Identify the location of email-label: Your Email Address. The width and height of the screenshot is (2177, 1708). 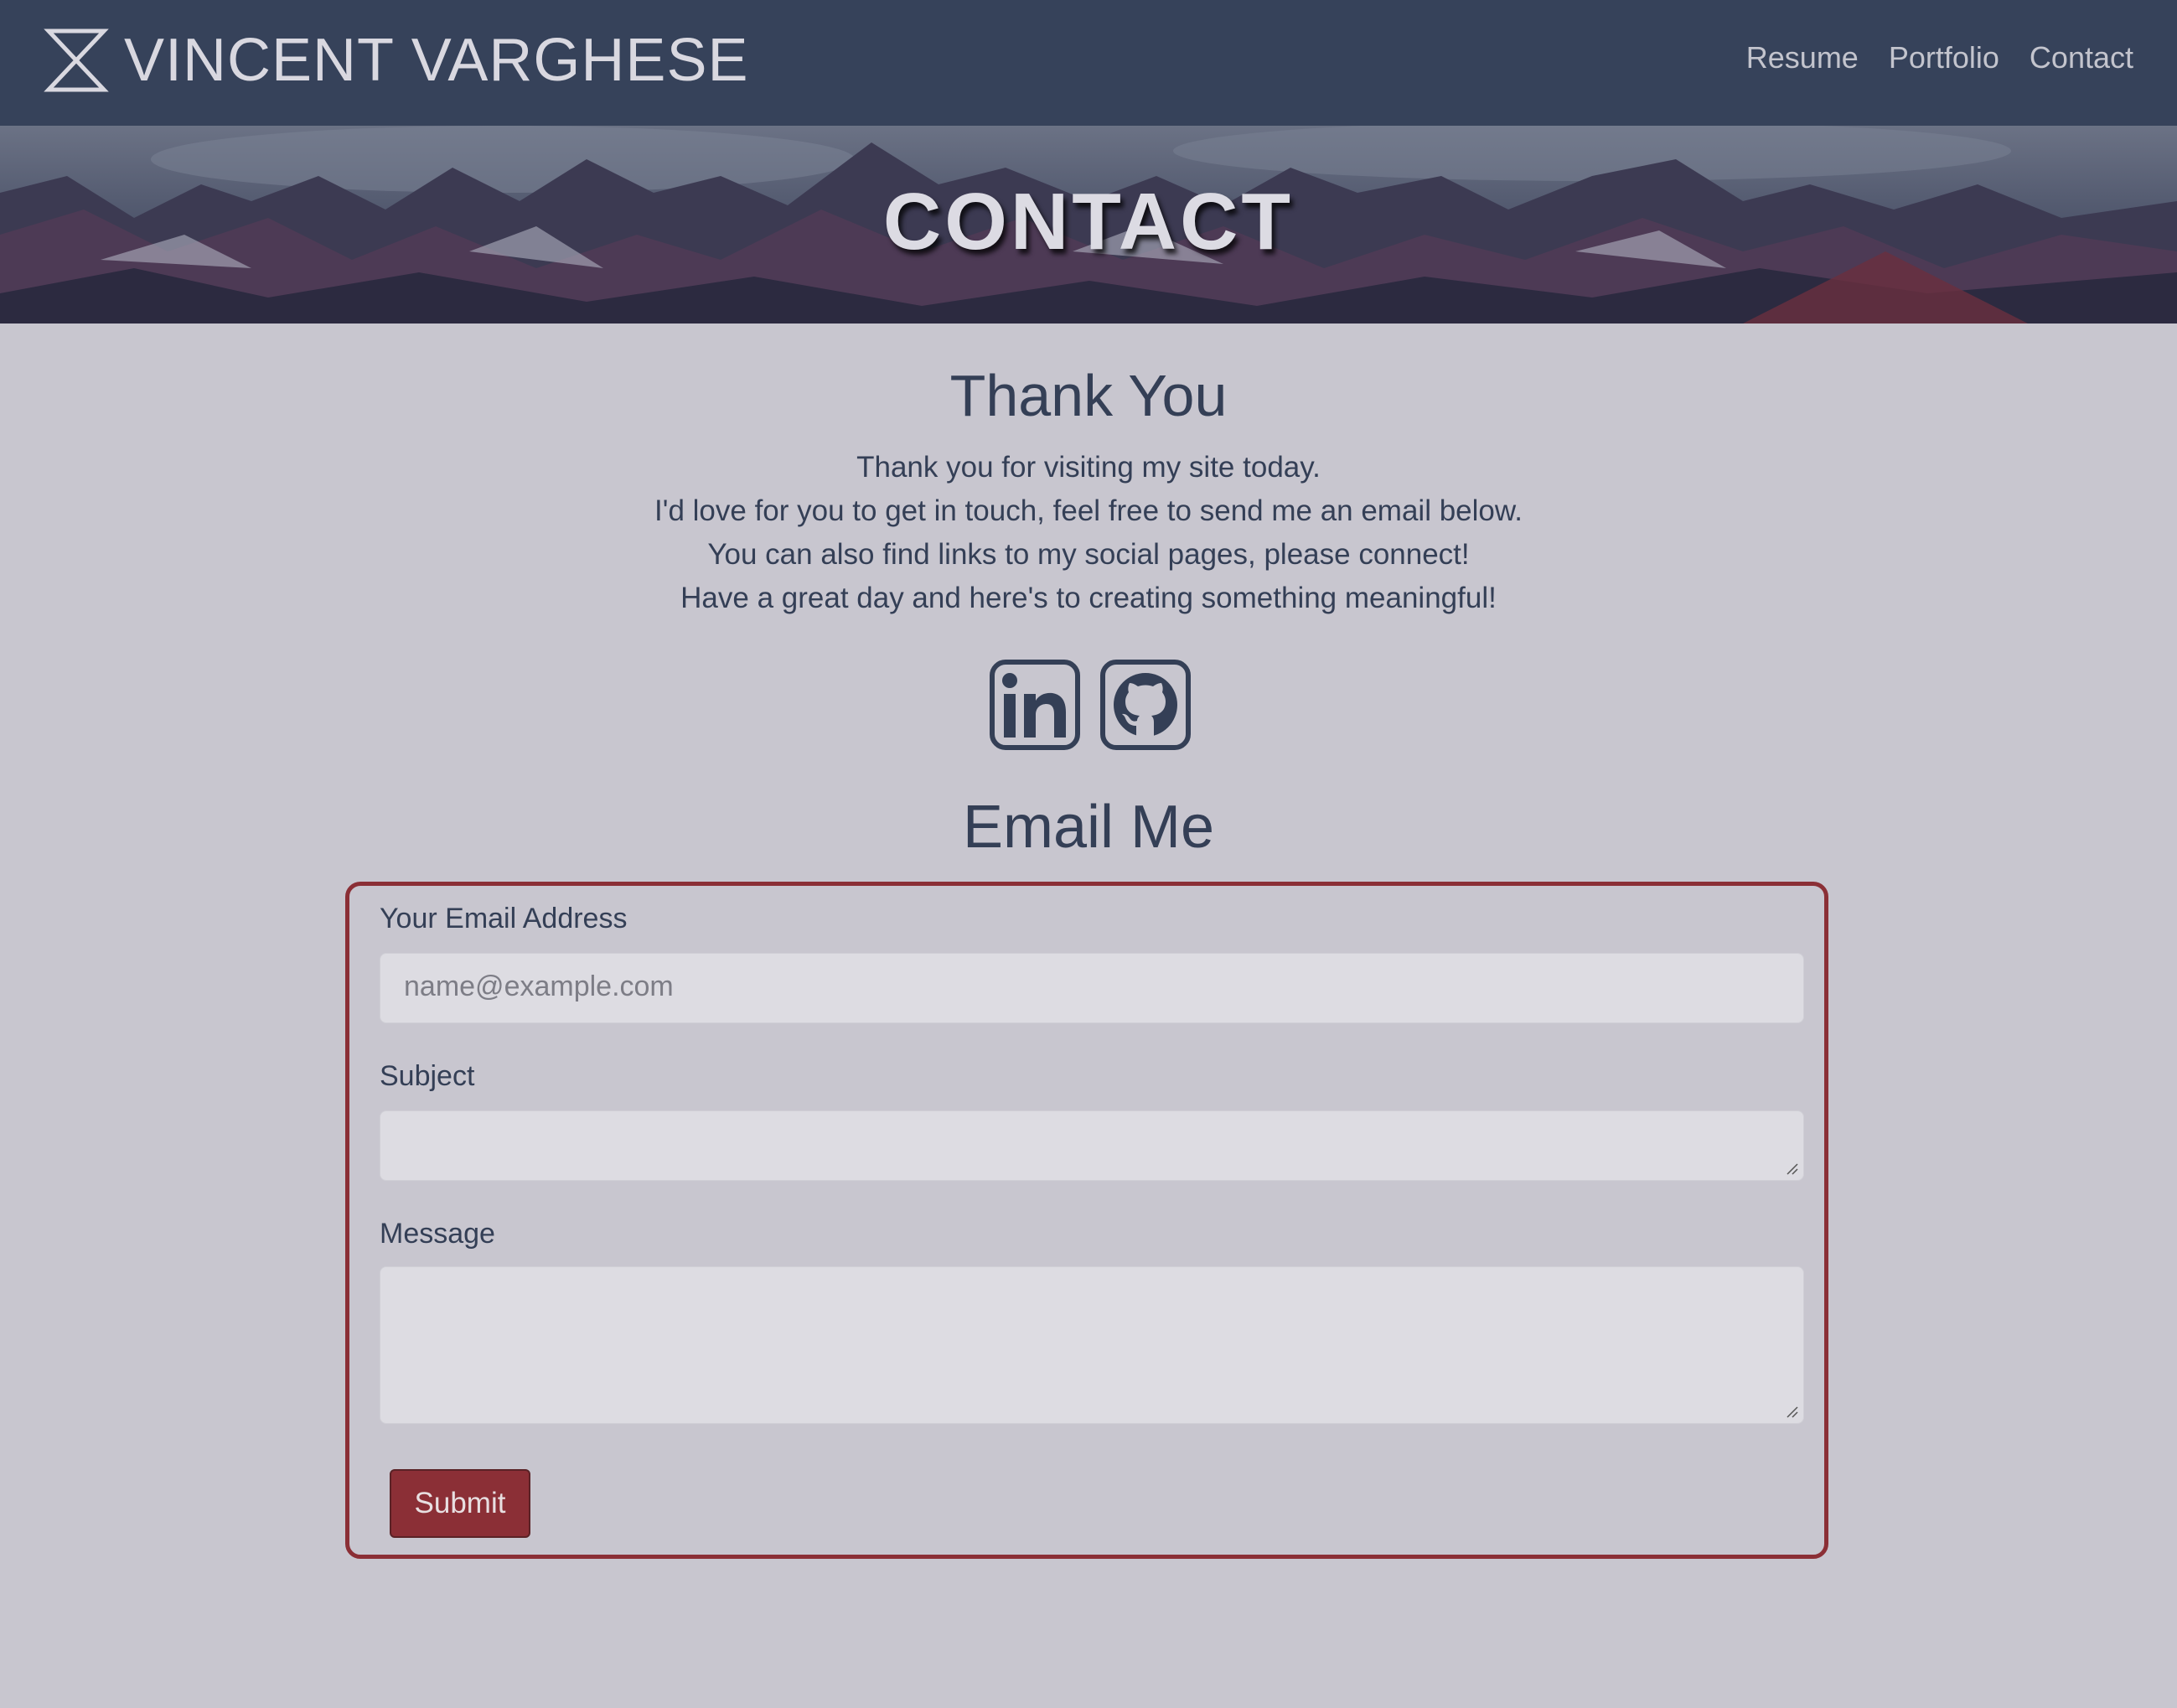
(504, 919).